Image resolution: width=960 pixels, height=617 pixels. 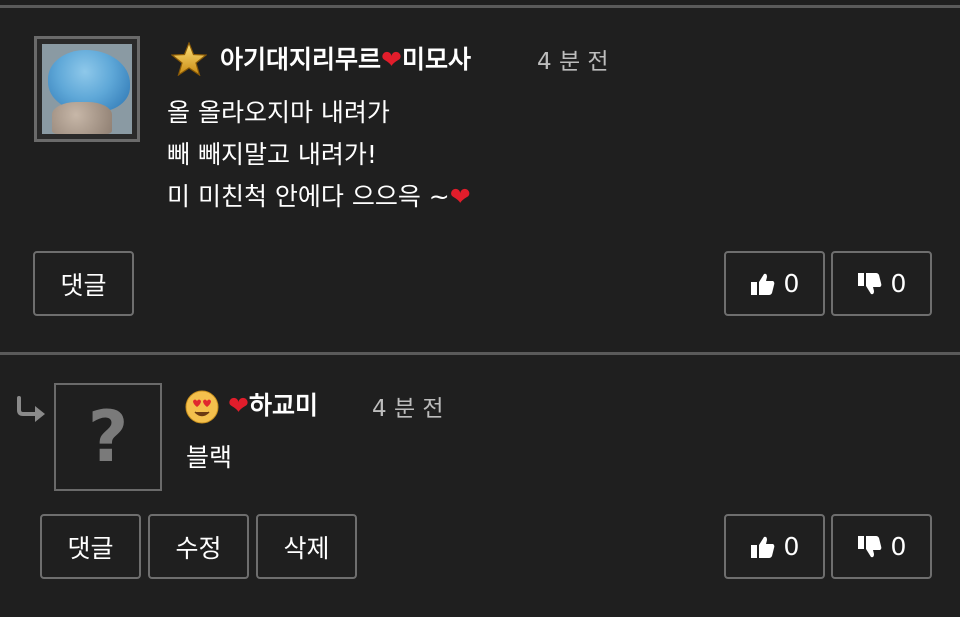 What do you see at coordinates (272, 154) in the screenshot?
I see `comment-line: 빼 빼지말고 내려가!` at bounding box center [272, 154].